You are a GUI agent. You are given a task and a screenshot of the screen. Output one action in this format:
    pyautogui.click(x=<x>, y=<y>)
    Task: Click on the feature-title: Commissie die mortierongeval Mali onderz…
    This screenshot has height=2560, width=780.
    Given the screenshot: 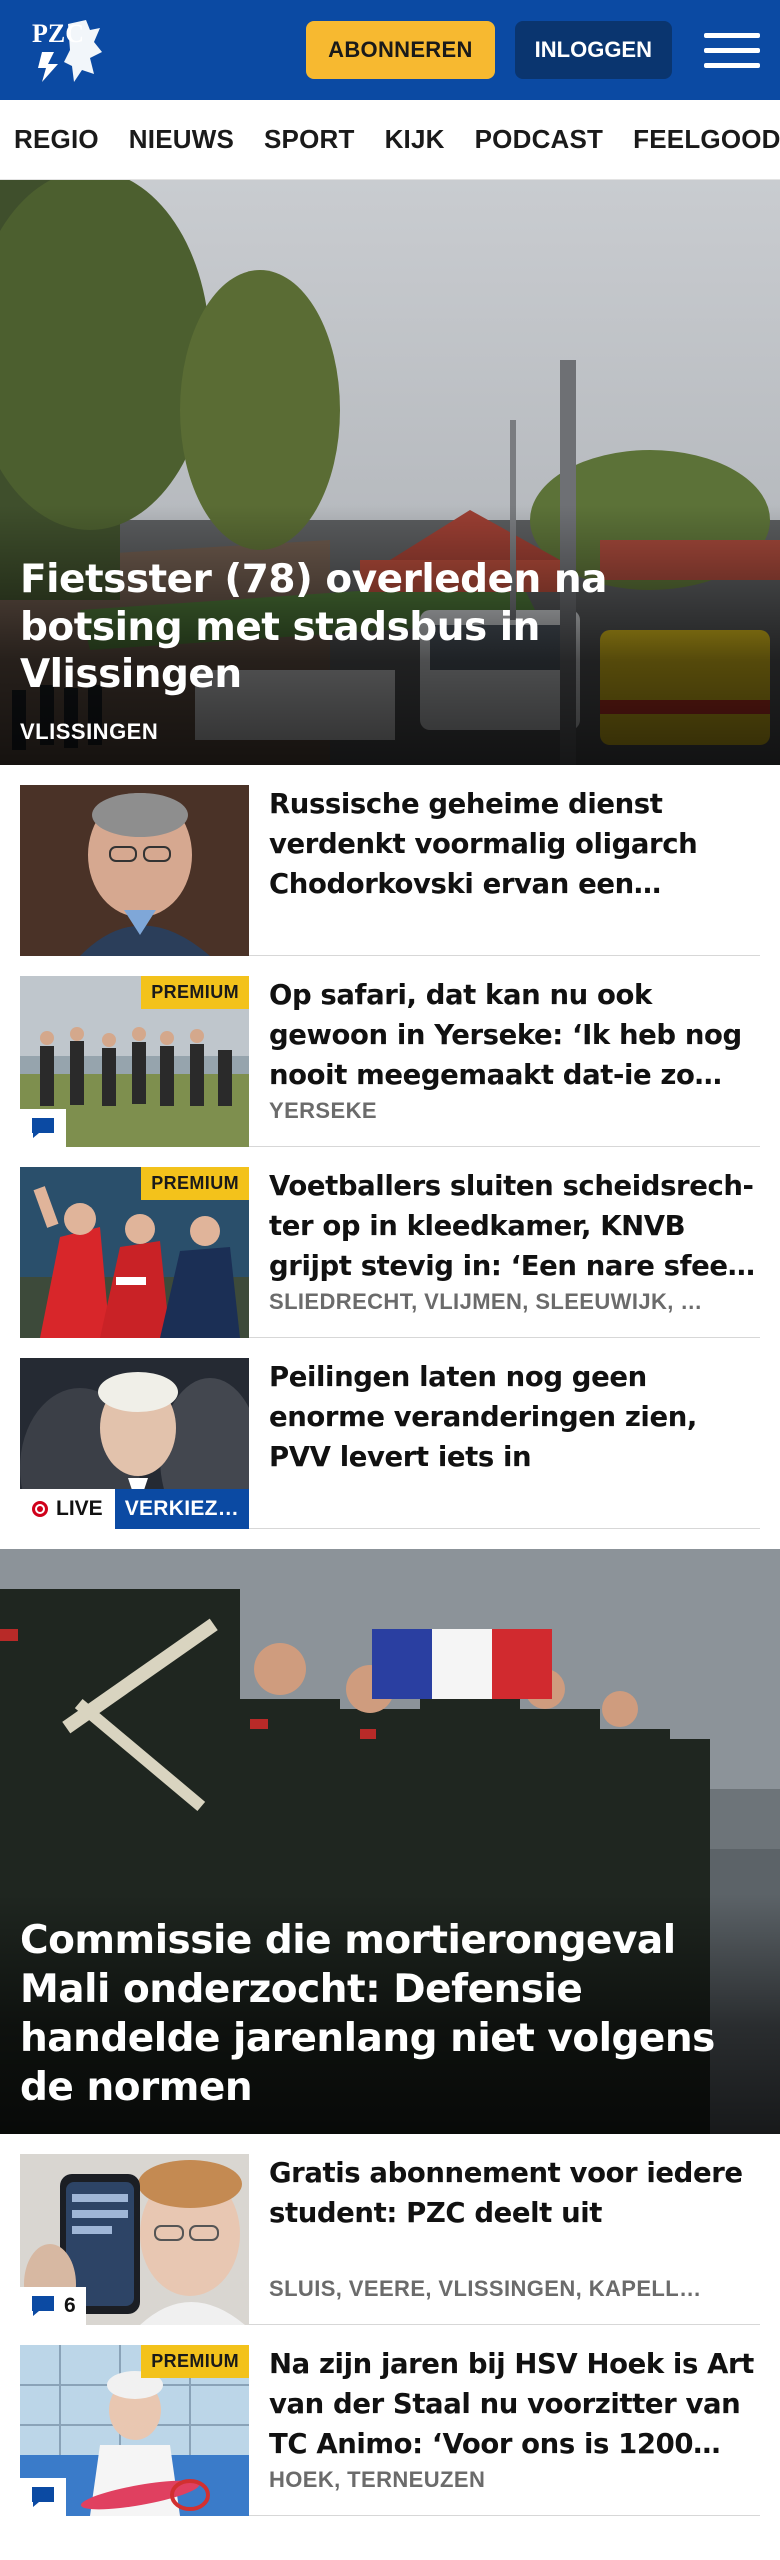 What is the action you would take?
    pyautogui.click(x=385, y=2014)
    